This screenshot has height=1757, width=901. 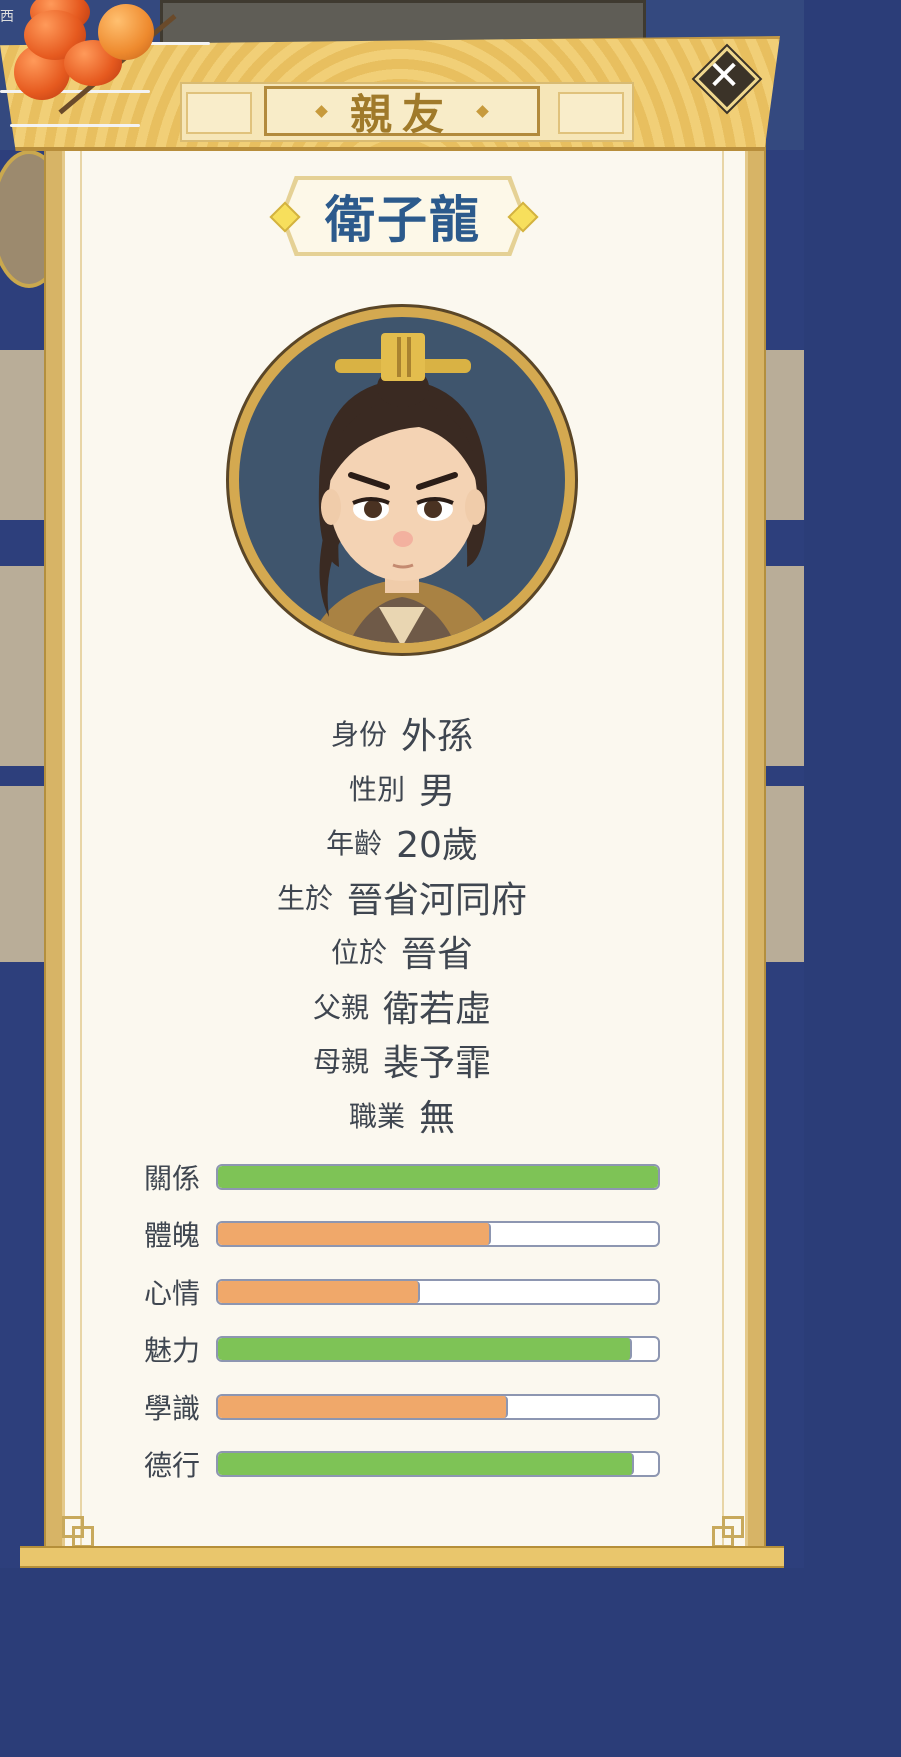 What do you see at coordinates (75, 125) in the screenshot?
I see `cloud-line` at bounding box center [75, 125].